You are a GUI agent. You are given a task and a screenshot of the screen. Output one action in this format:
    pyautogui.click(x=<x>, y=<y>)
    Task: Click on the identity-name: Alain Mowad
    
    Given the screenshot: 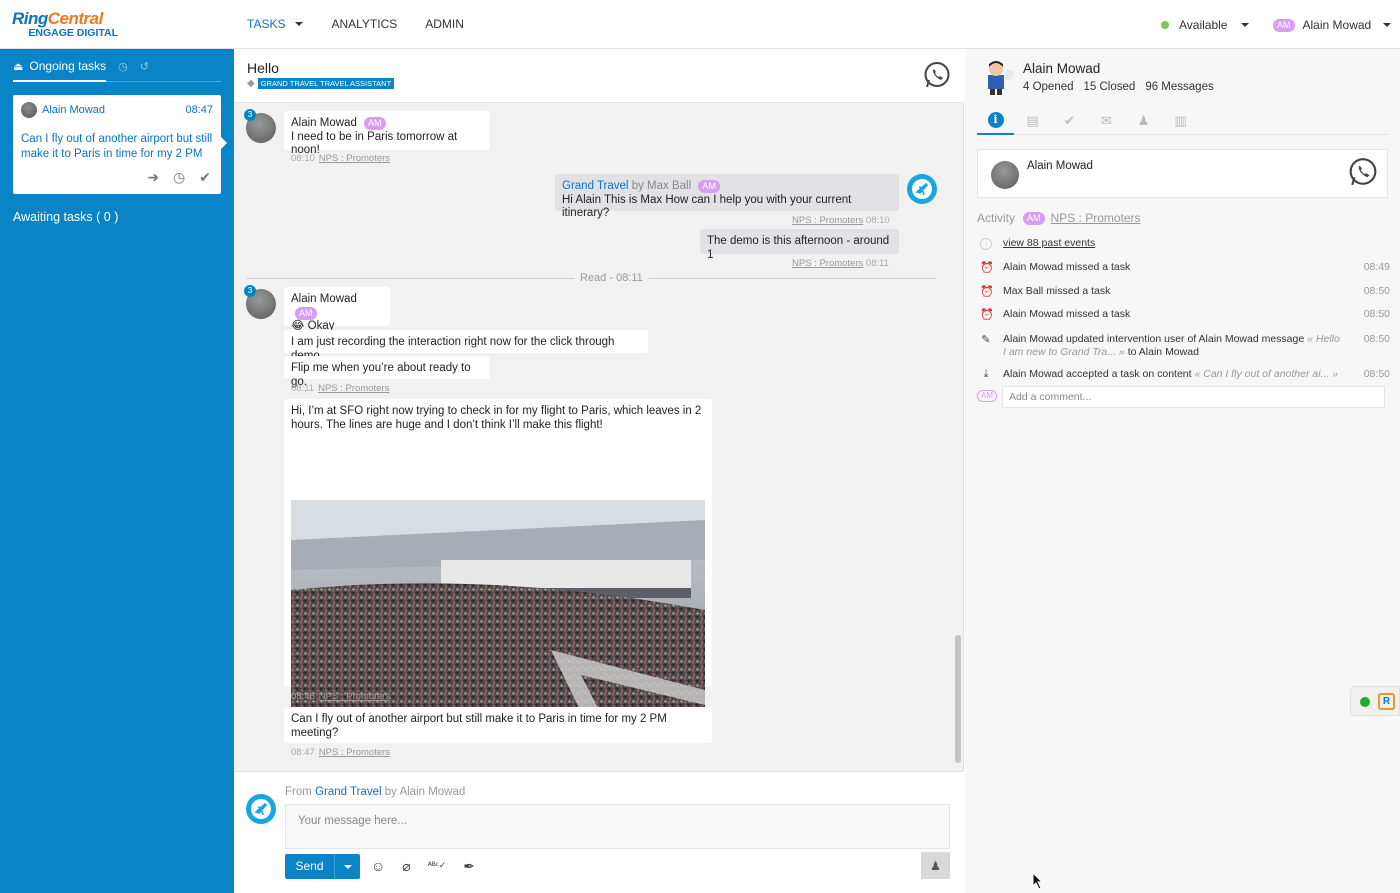 What is the action you would take?
    pyautogui.click(x=1060, y=166)
    